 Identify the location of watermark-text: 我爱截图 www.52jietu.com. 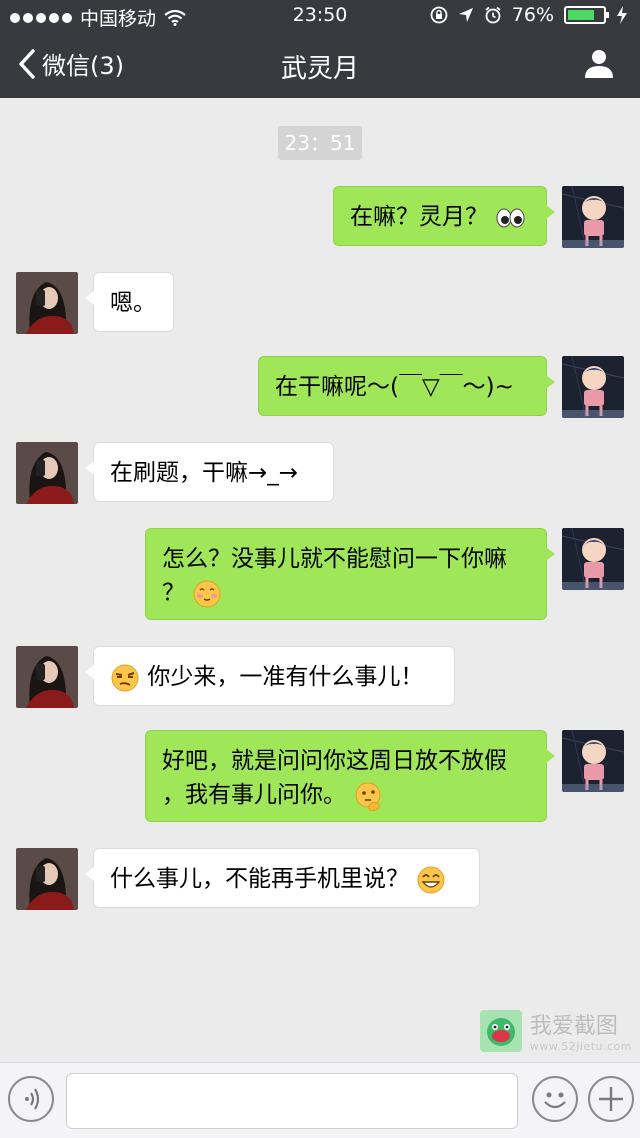
(581, 1030).